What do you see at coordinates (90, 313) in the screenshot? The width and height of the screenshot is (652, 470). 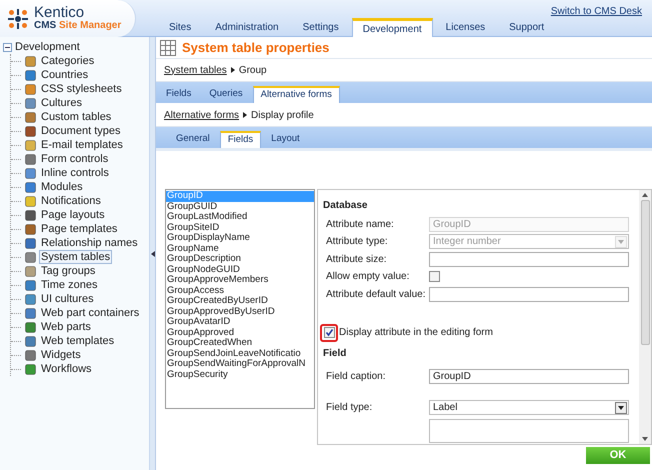 I see `tree-item: Web part containers` at bounding box center [90, 313].